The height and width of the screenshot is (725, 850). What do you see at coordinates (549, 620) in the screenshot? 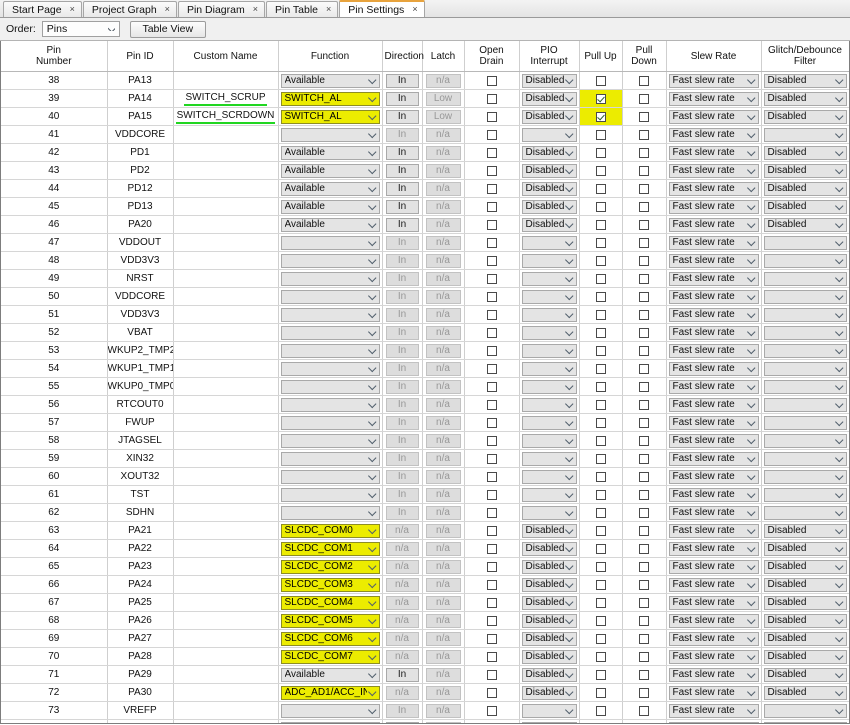
I see `pio-interrupt-select: Disabled` at bounding box center [549, 620].